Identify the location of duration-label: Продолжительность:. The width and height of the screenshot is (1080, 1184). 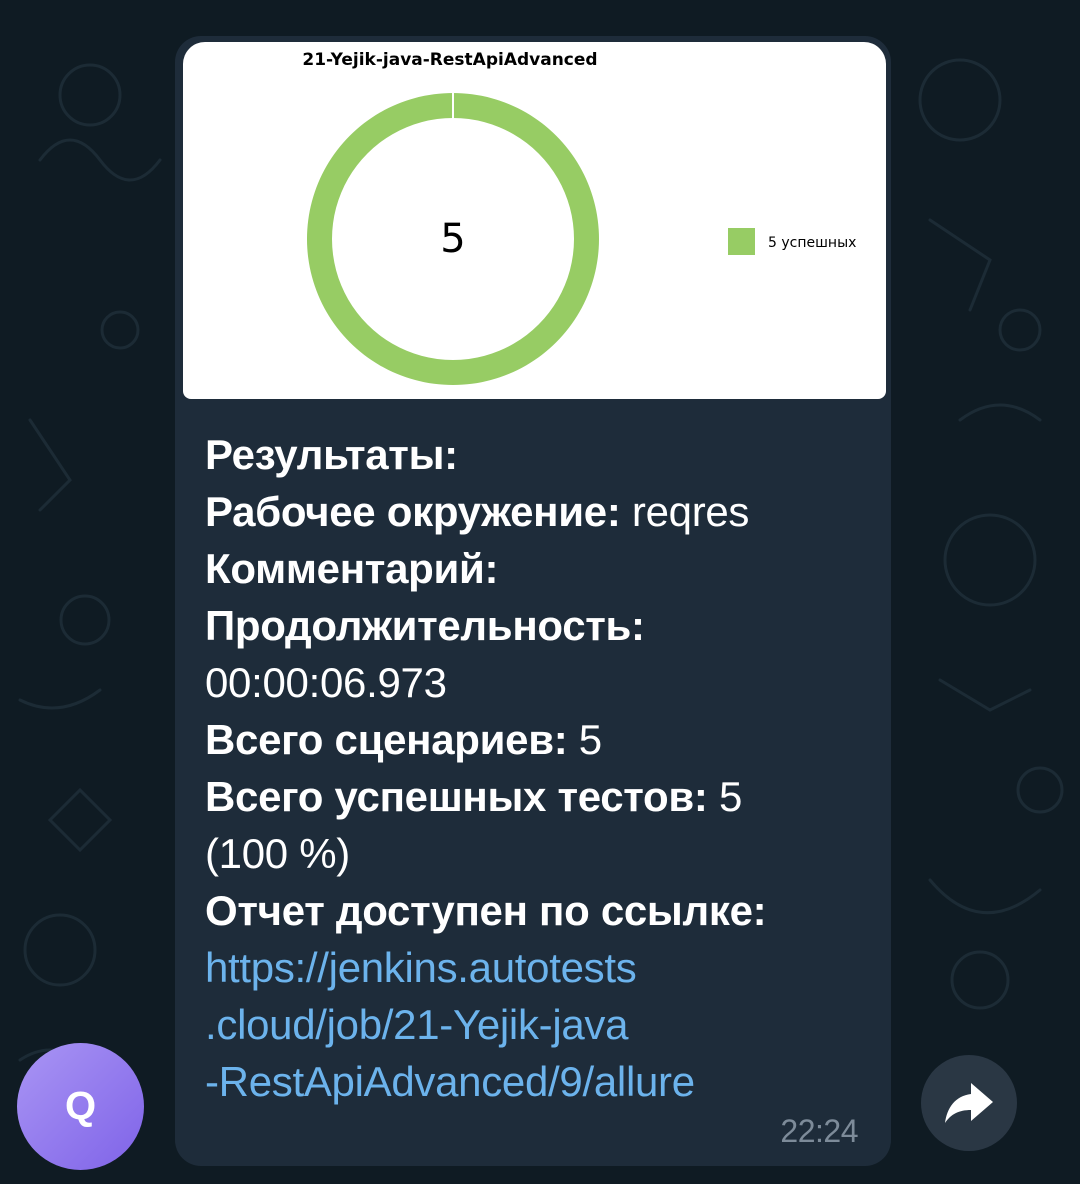
(425, 625).